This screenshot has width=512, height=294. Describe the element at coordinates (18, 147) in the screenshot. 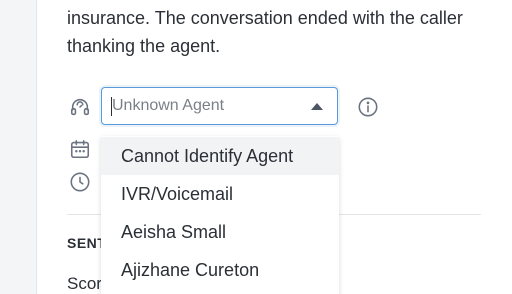

I see `left-rail` at that location.